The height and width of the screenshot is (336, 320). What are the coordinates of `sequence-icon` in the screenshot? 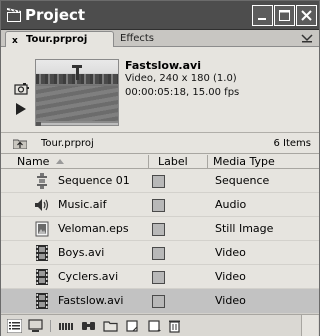 It's located at (42, 181).